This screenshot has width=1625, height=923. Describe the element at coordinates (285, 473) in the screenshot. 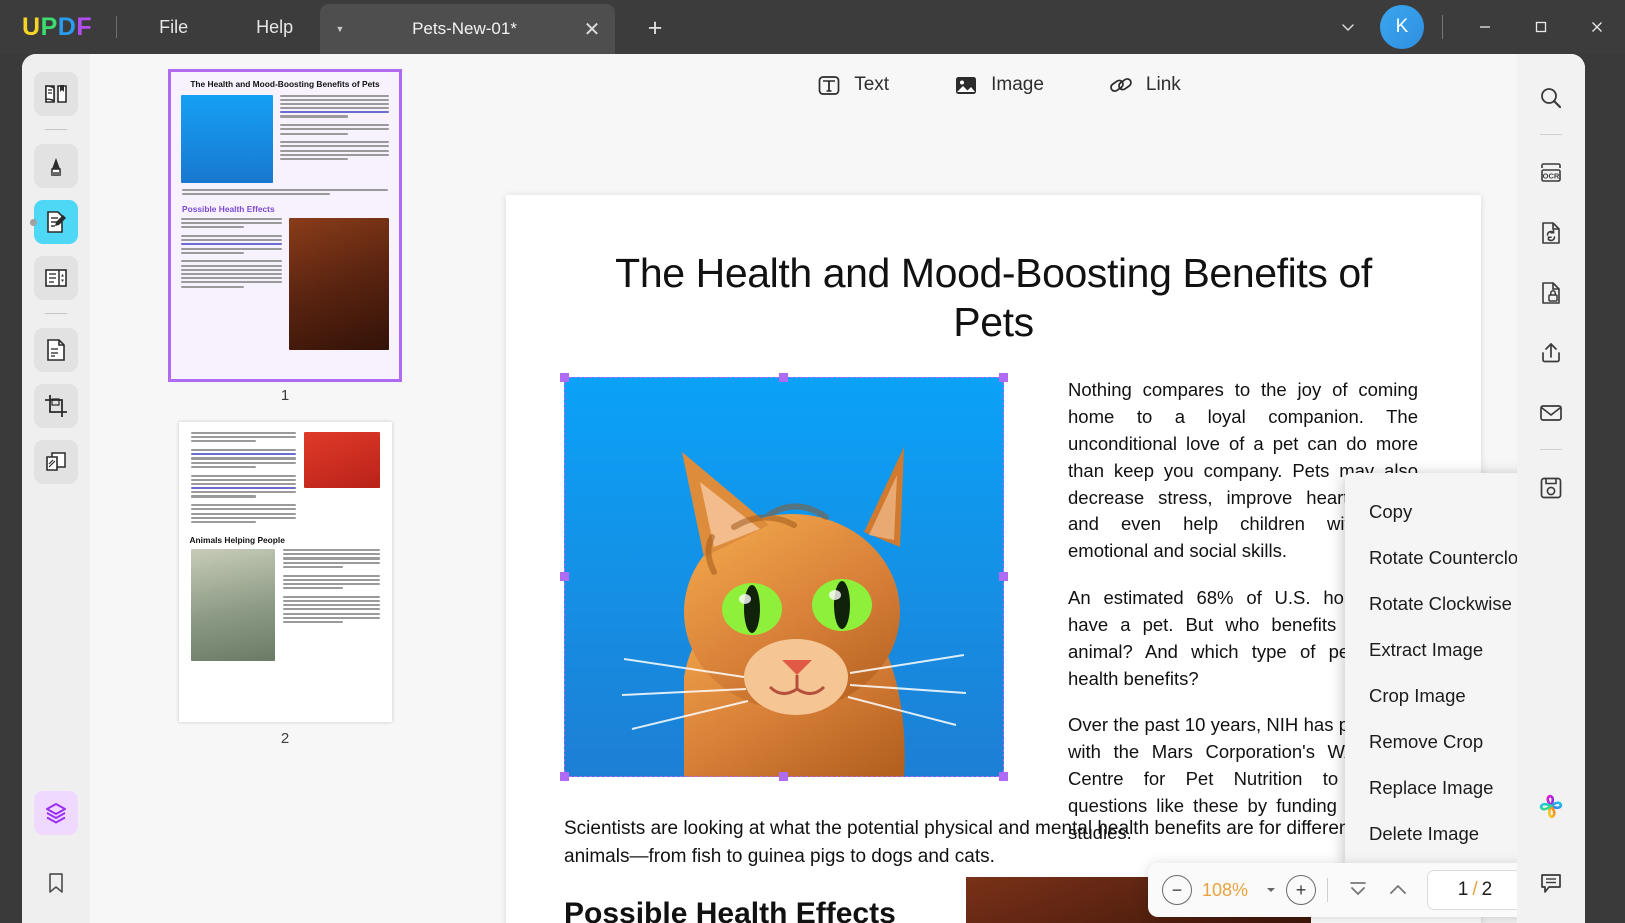

I see `thumb2-text-top` at that location.